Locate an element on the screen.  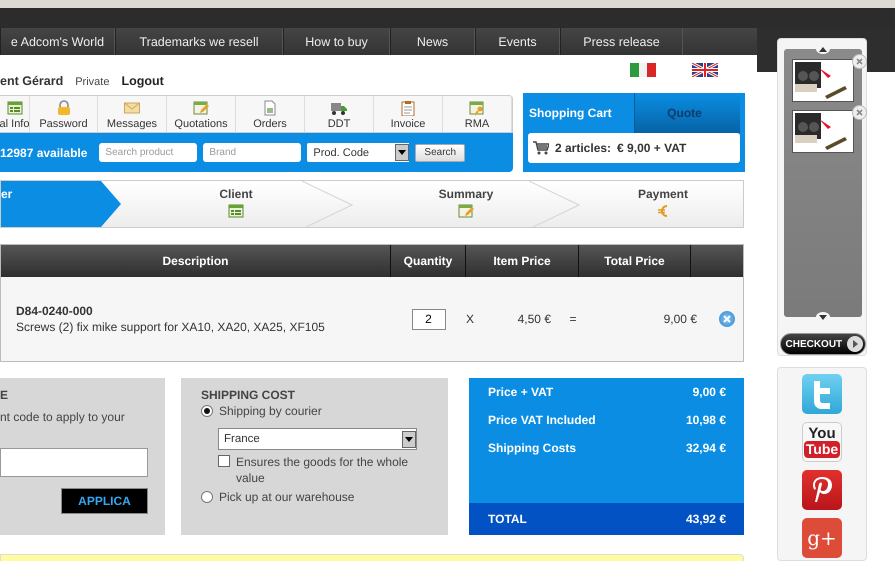
search-type-select: Prod. Code is located at coordinates (358, 152).